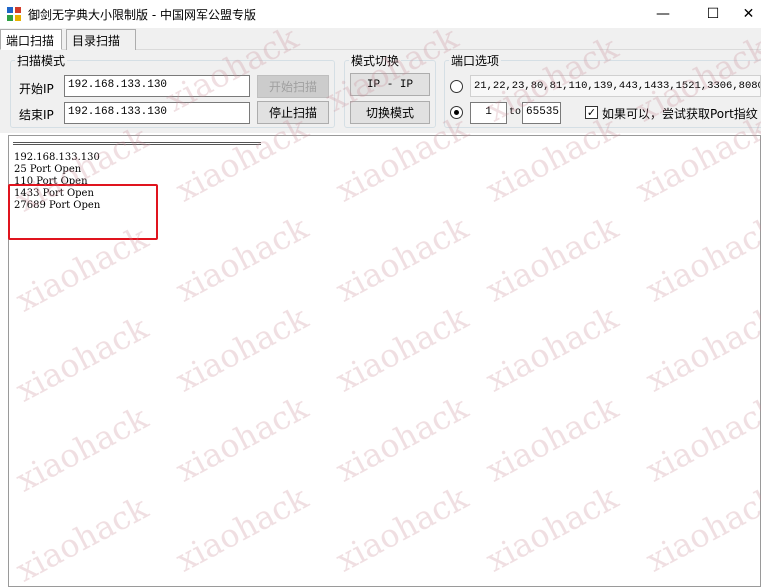 This screenshot has height=587, width=761. I want to click on tab-directory-scan: 目录扫描, so click(101, 39).